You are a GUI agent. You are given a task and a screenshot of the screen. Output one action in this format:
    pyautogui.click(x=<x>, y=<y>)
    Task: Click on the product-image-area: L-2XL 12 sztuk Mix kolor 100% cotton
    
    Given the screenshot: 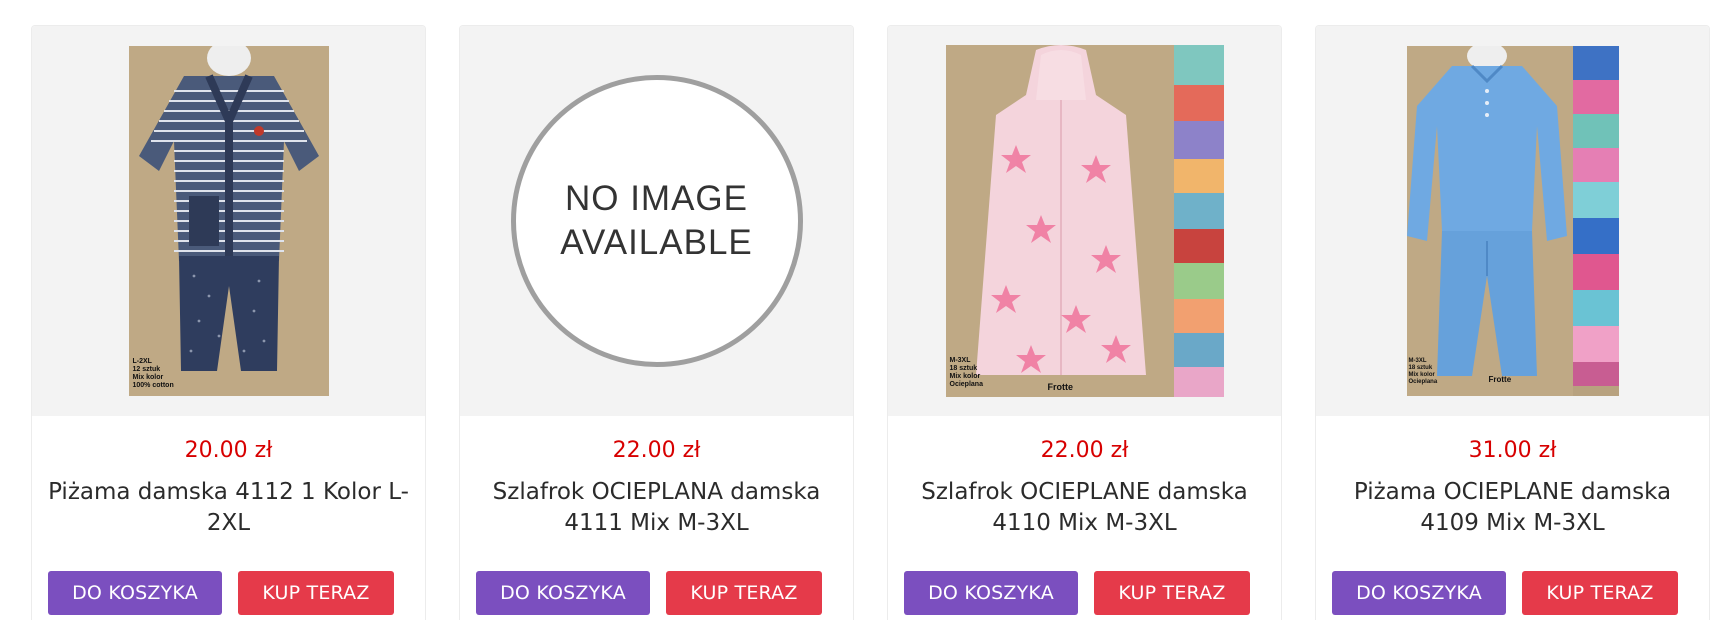 What is the action you would take?
    pyautogui.click(x=228, y=221)
    